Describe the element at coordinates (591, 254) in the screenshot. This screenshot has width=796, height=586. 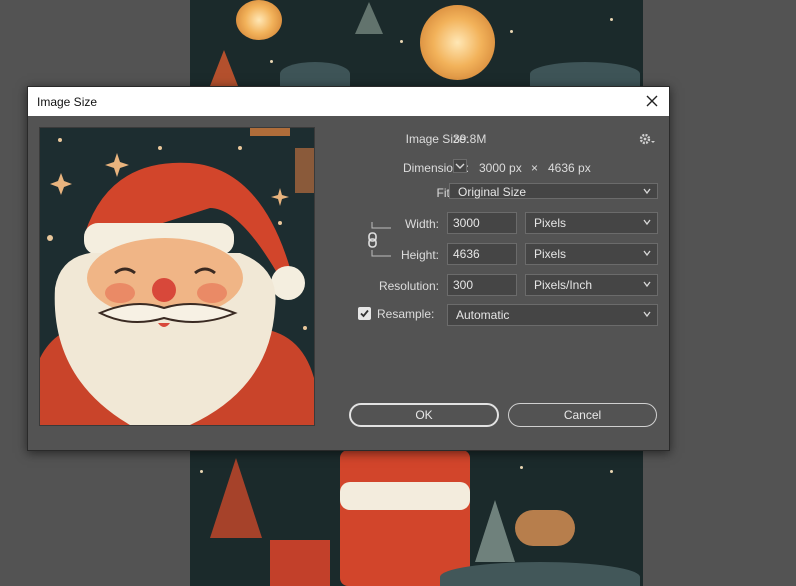
I see `height-unit-select: Pixels` at that location.